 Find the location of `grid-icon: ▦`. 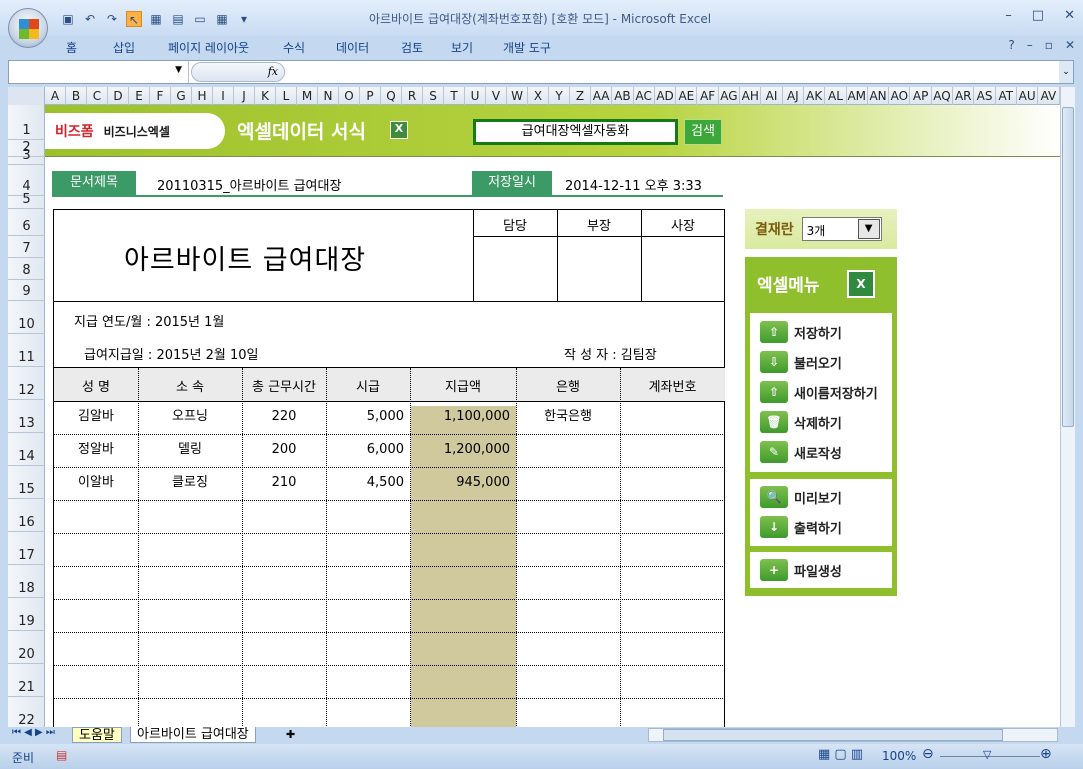

grid-icon: ▦ is located at coordinates (156, 19).